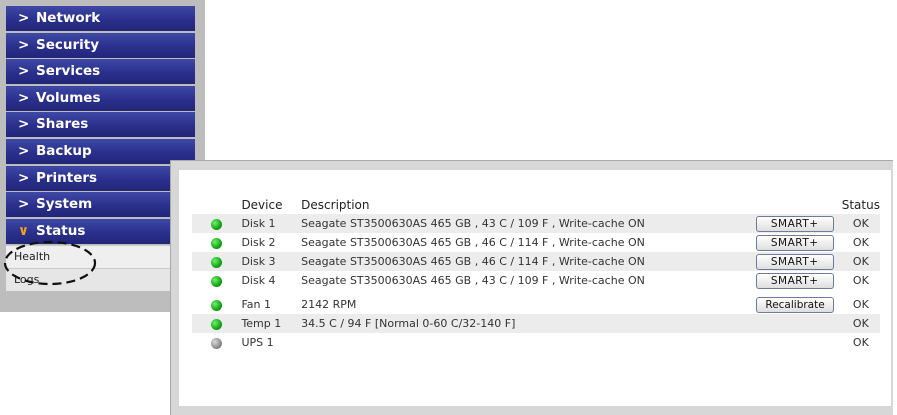 The height and width of the screenshot is (415, 897). I want to click on header-description: Description, so click(335, 205).